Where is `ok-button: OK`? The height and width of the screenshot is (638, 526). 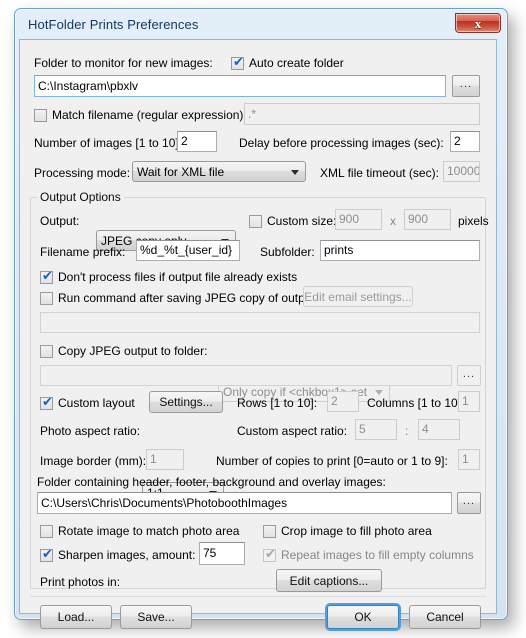
ok-button: OK is located at coordinates (363, 617).